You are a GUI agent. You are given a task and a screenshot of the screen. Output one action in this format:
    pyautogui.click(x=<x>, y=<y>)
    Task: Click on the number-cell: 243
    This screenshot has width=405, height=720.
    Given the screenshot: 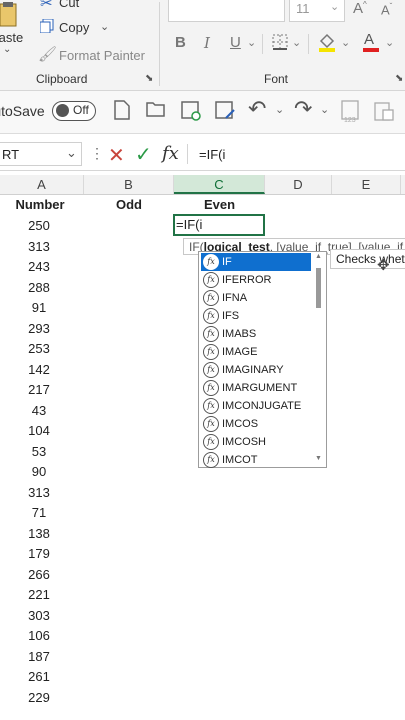 What is the action you would take?
    pyautogui.click(x=39, y=267)
    